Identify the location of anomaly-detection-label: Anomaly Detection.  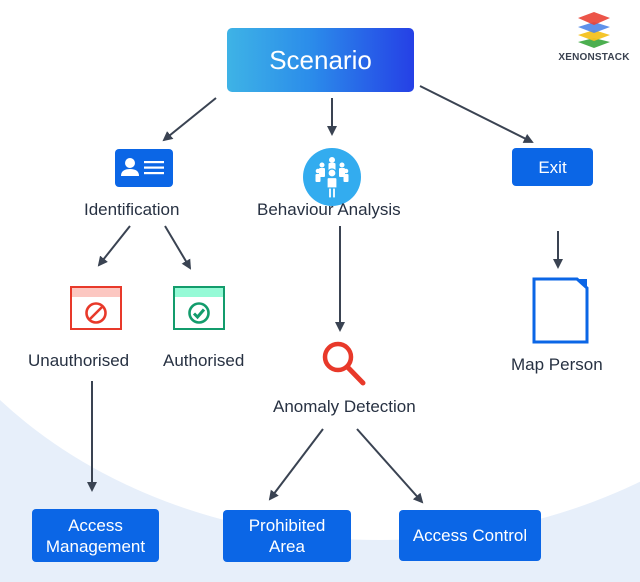
(344, 406).